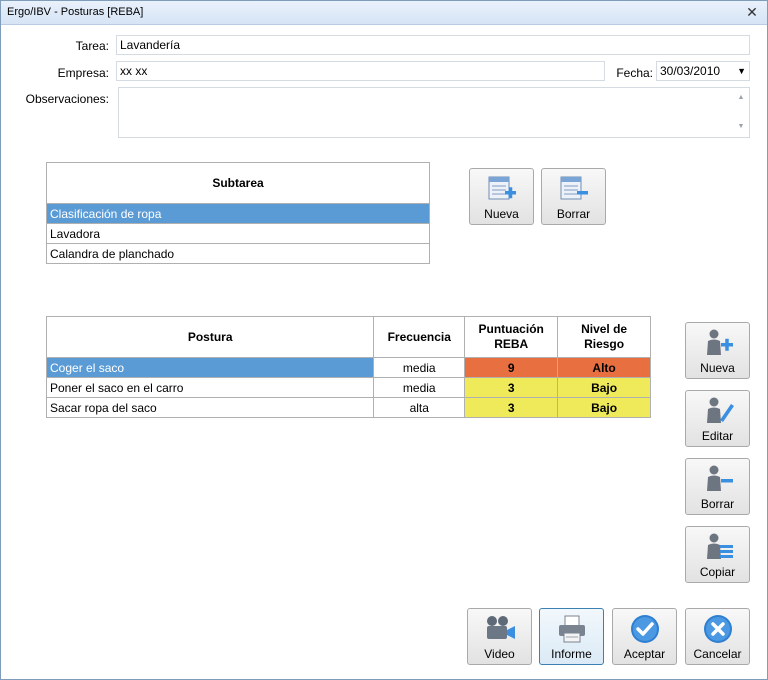  Describe the element at coordinates (720, 410) in the screenshot. I see `edit-person-icon` at that location.